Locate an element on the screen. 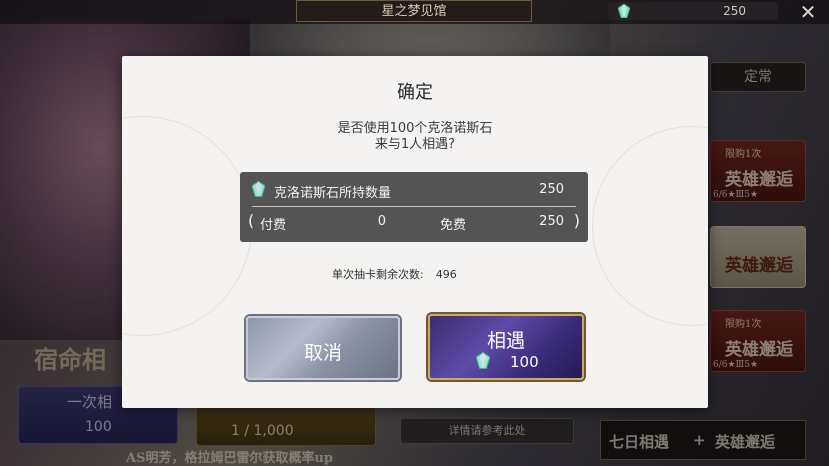  holdings-total: 250 is located at coordinates (551, 189).